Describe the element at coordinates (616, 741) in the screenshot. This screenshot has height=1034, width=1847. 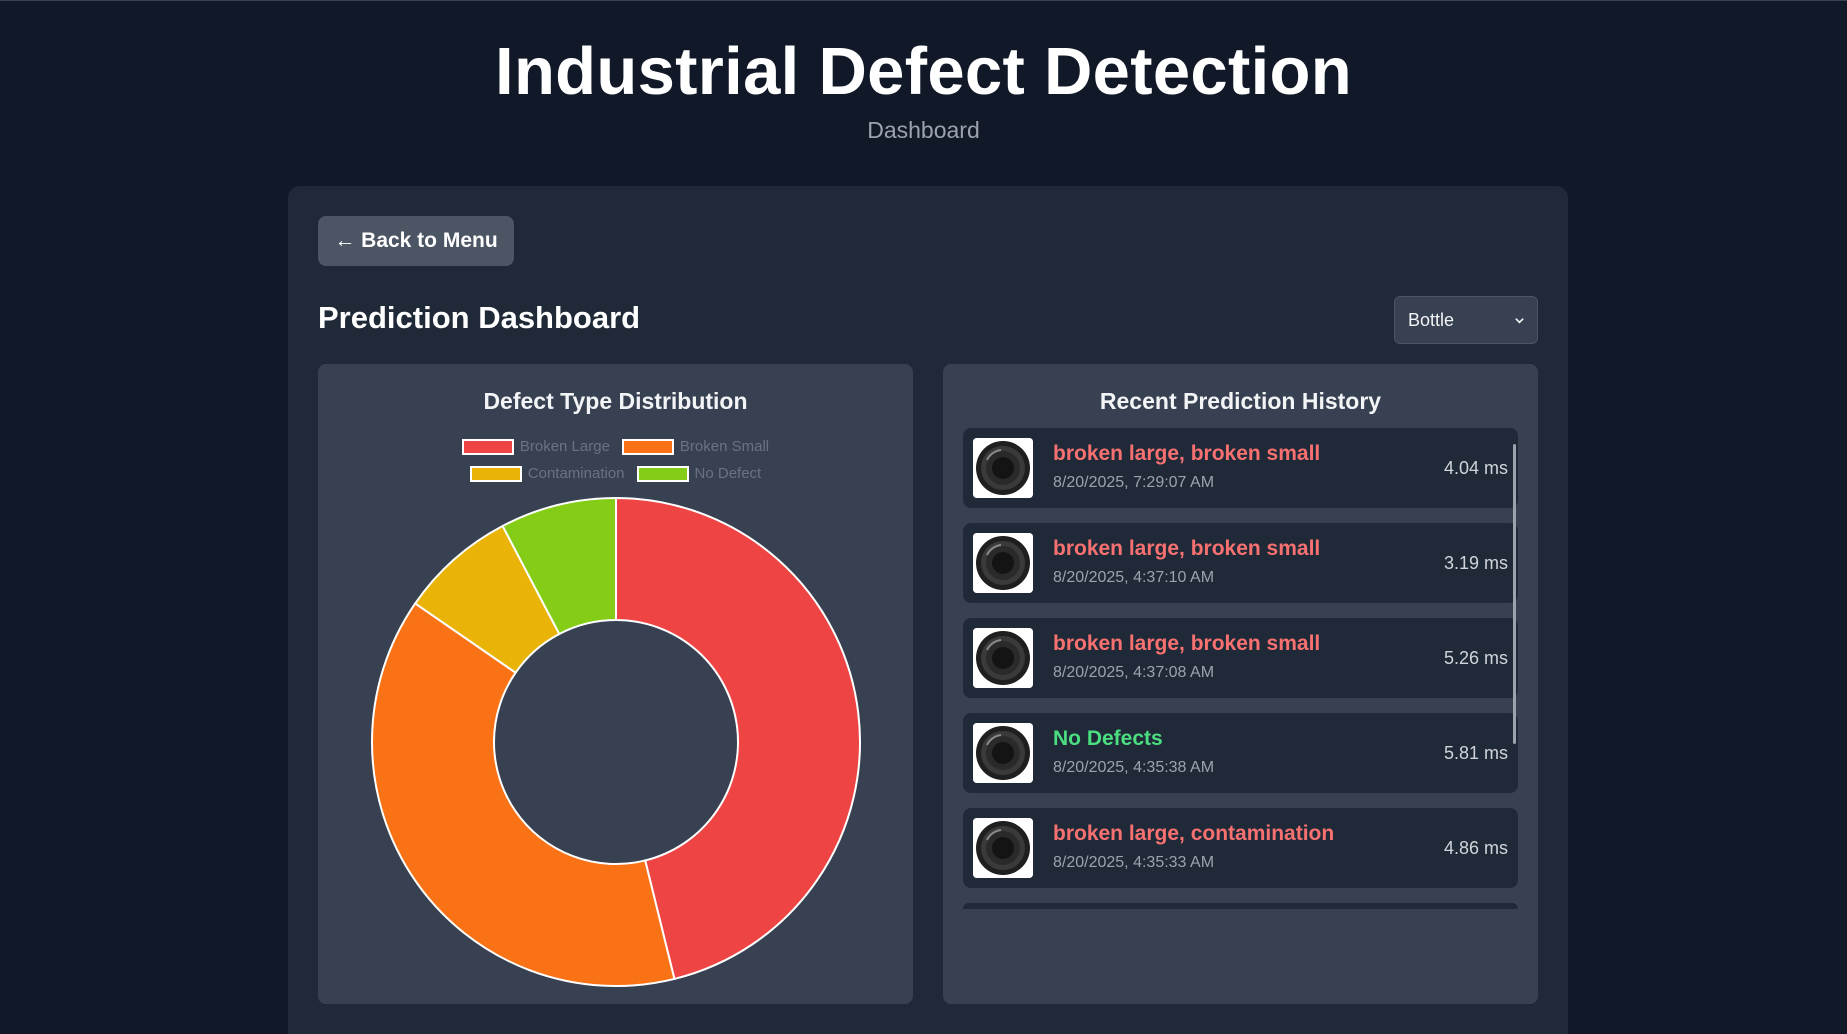
I see `donut-chart` at that location.